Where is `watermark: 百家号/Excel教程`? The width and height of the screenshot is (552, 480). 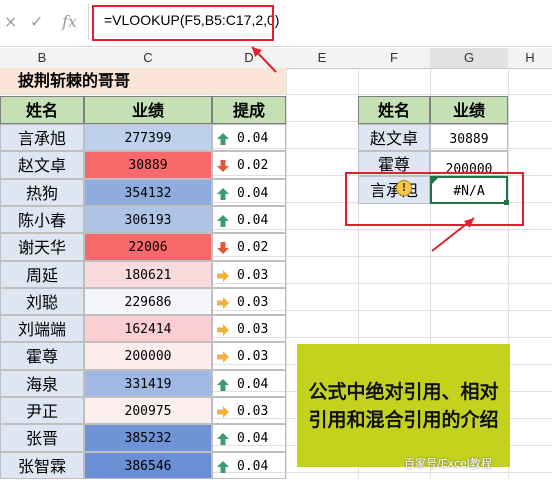
watermark: 百家号/Excel教程 is located at coordinates (448, 463).